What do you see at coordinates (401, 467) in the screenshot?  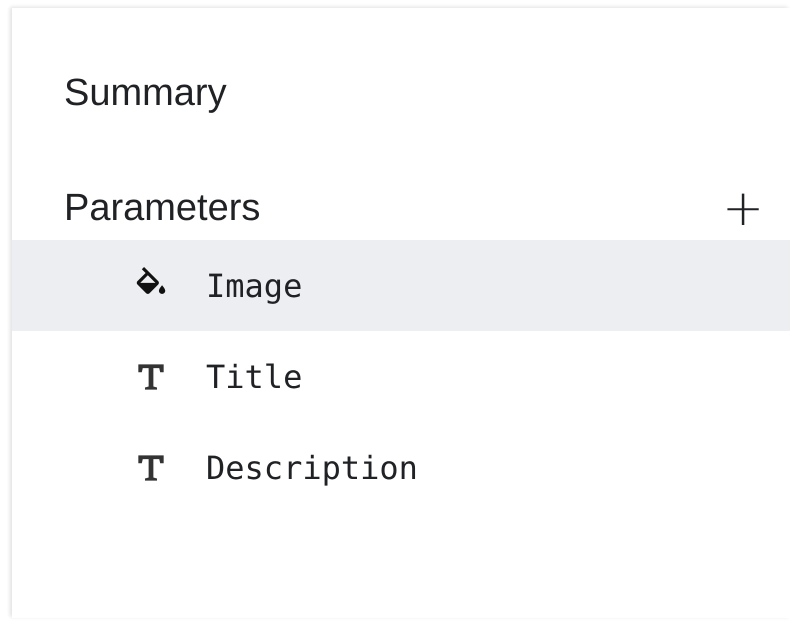 I see `parameter-item: Description` at bounding box center [401, 467].